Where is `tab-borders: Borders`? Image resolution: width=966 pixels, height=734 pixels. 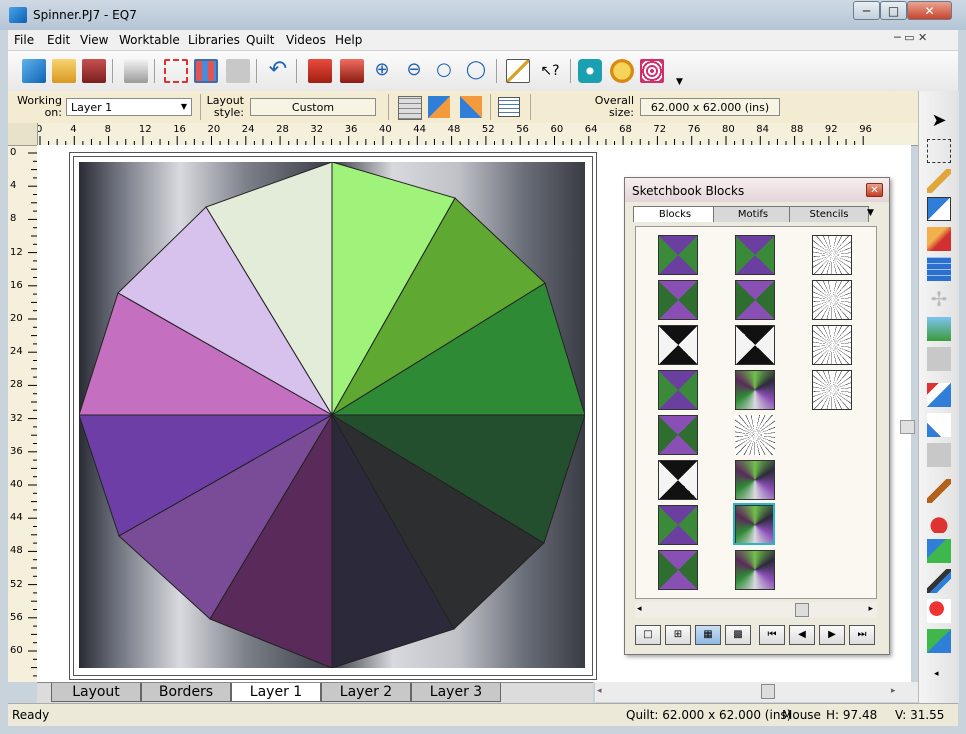
tab-borders: Borders is located at coordinates (186, 692).